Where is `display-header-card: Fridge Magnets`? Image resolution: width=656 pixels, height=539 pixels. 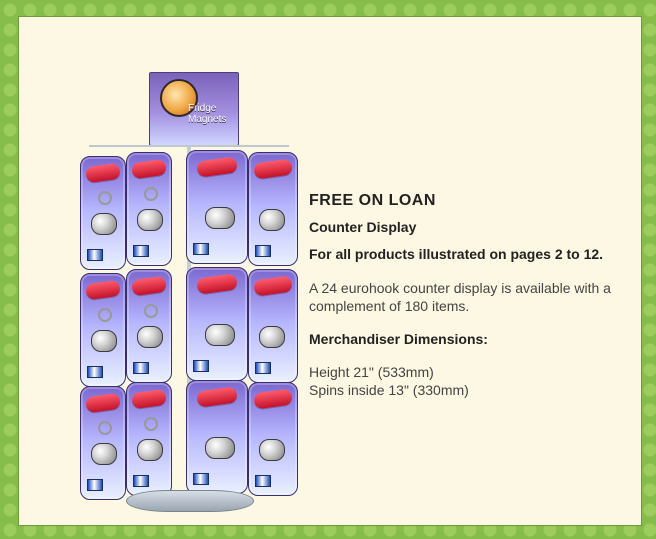 display-header-card: Fridge Magnets is located at coordinates (194, 109).